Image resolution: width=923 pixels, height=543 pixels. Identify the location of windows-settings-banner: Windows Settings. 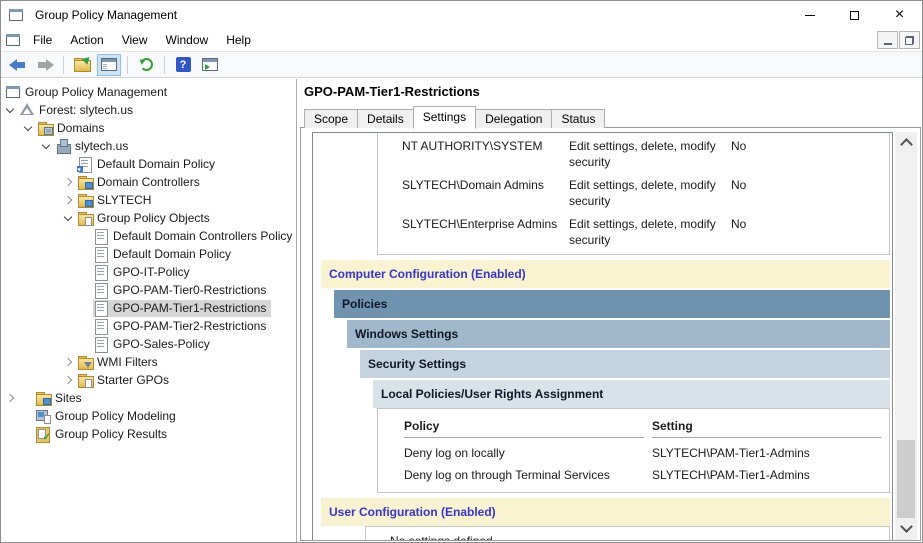
(618, 334).